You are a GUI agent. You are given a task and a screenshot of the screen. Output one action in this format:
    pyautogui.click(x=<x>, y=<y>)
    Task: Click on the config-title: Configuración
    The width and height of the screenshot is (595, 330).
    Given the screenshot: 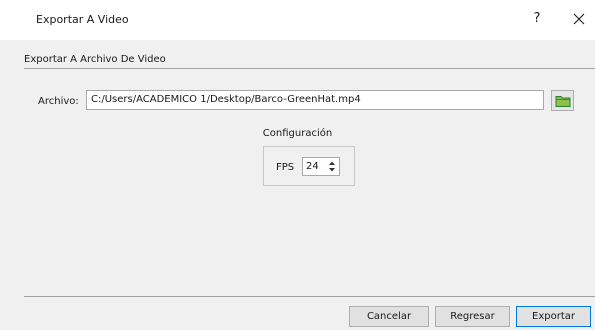 What is the action you would take?
    pyautogui.click(x=297, y=133)
    